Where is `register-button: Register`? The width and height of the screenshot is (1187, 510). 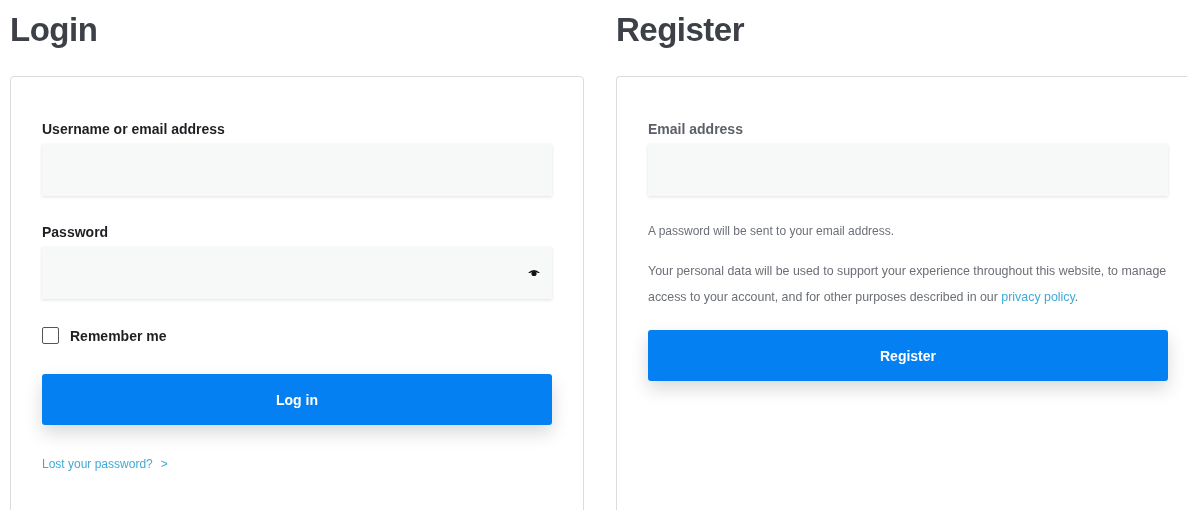 register-button: Register is located at coordinates (908, 355).